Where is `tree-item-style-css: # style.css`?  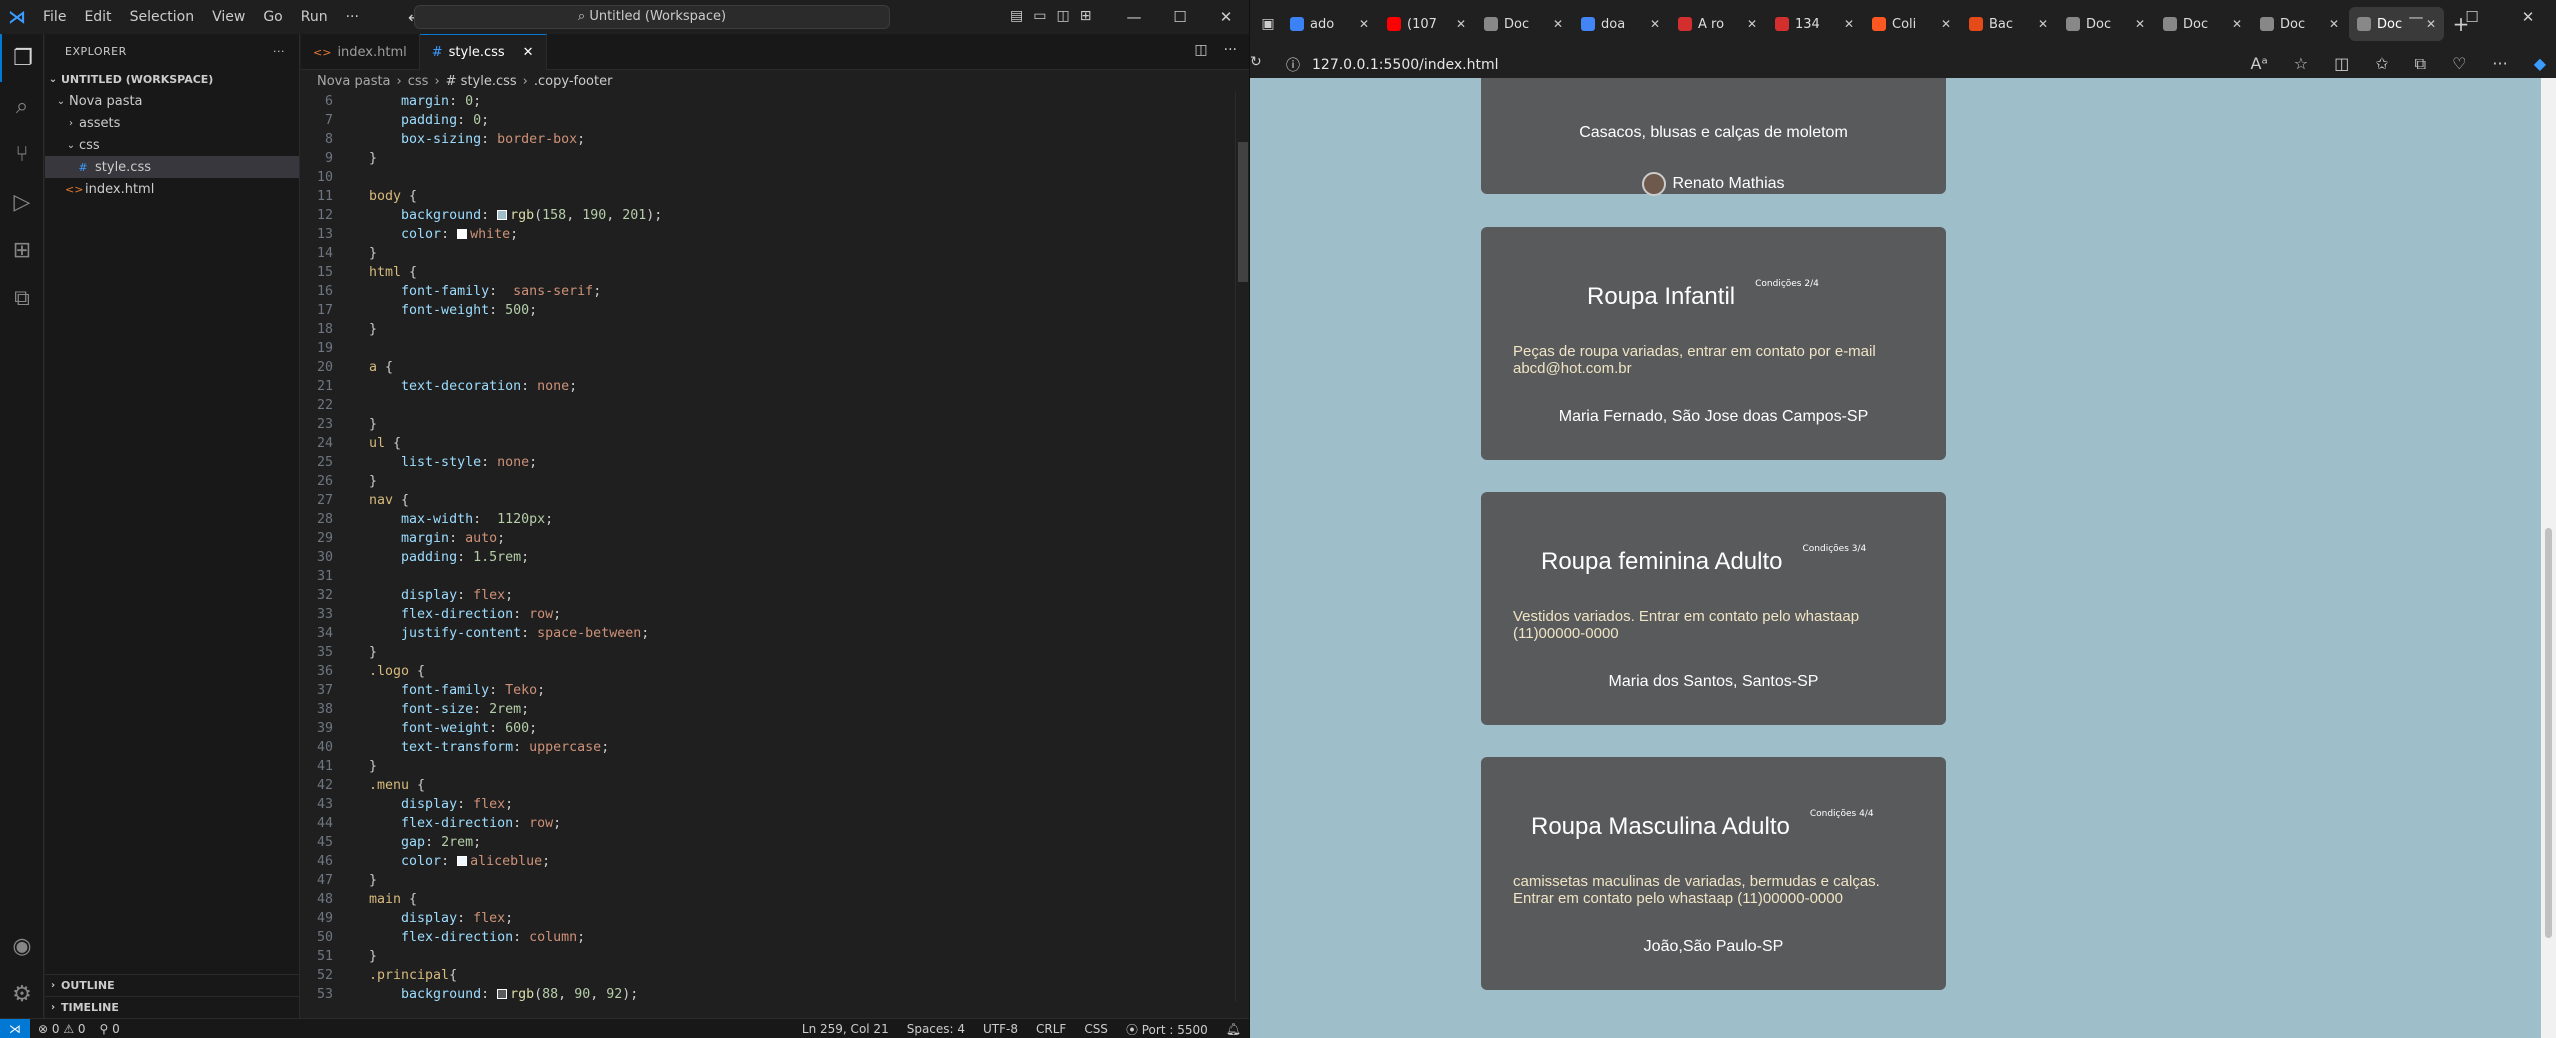
tree-item-style-css: # style.css is located at coordinates (172, 167).